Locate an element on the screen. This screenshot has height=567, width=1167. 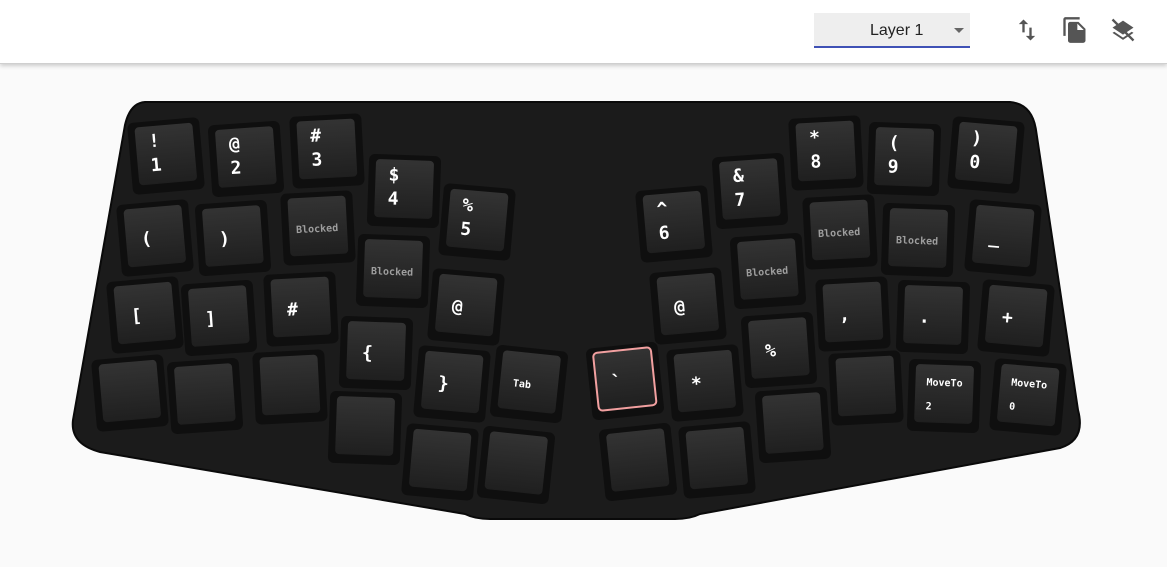
key-legend: 6 is located at coordinates (664, 233).